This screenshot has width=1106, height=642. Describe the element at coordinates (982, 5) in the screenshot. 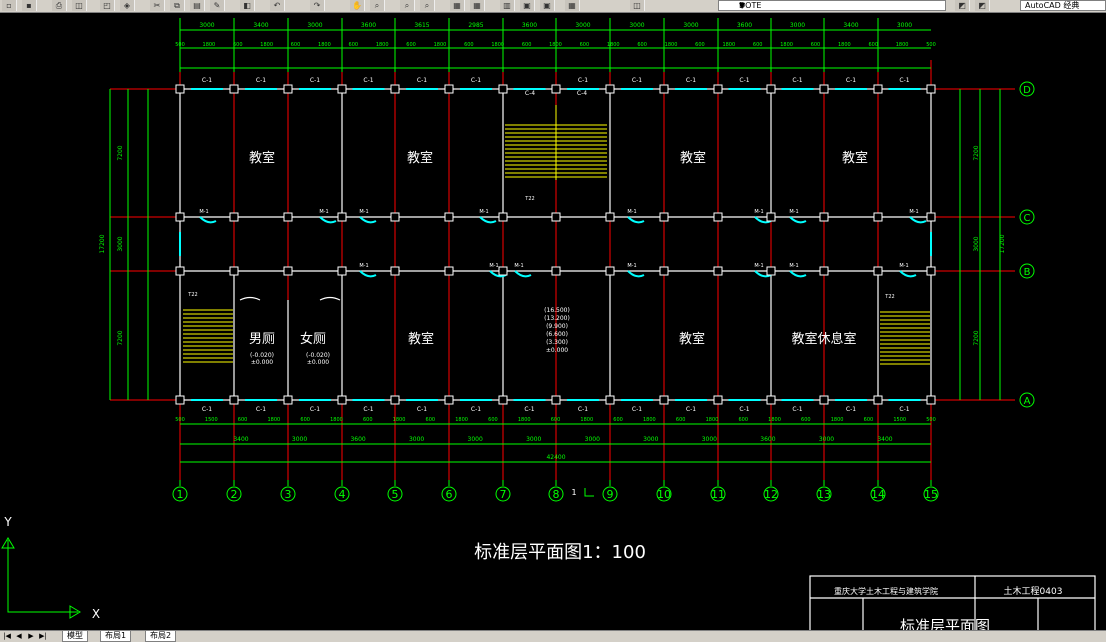

I see `layer-states-icon: ◩` at that location.